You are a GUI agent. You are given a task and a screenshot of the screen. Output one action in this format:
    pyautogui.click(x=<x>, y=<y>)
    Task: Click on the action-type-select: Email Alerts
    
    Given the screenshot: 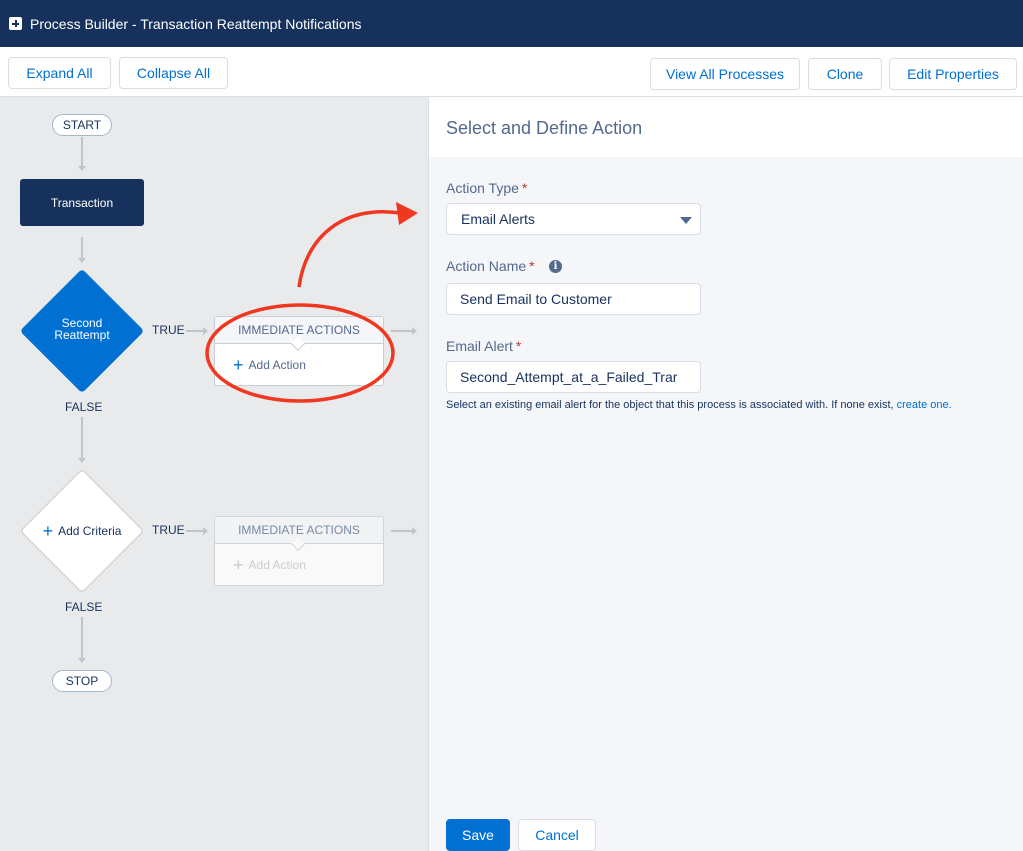 What is the action you would take?
    pyautogui.click(x=573, y=219)
    